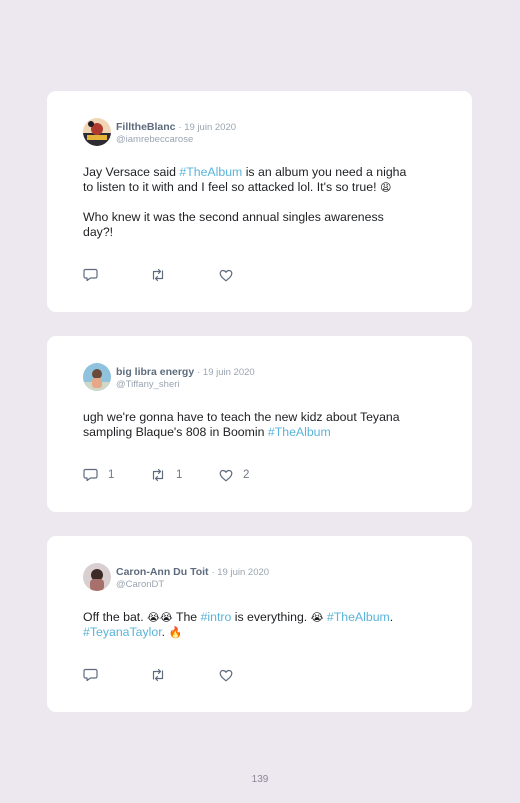 The width and height of the screenshot is (520, 803). I want to click on crying-face-emoji: 😭, so click(317, 617).